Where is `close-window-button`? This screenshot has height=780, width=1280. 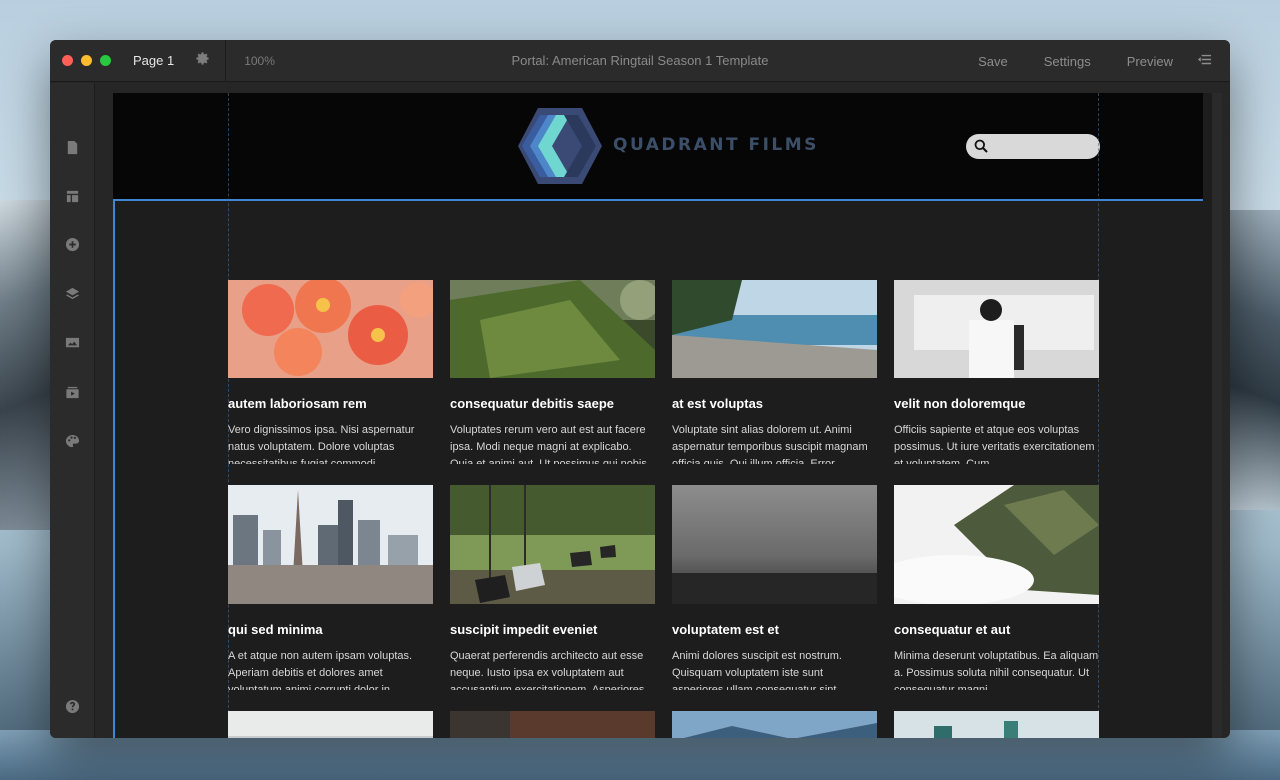
close-window-button is located at coordinates (67, 60).